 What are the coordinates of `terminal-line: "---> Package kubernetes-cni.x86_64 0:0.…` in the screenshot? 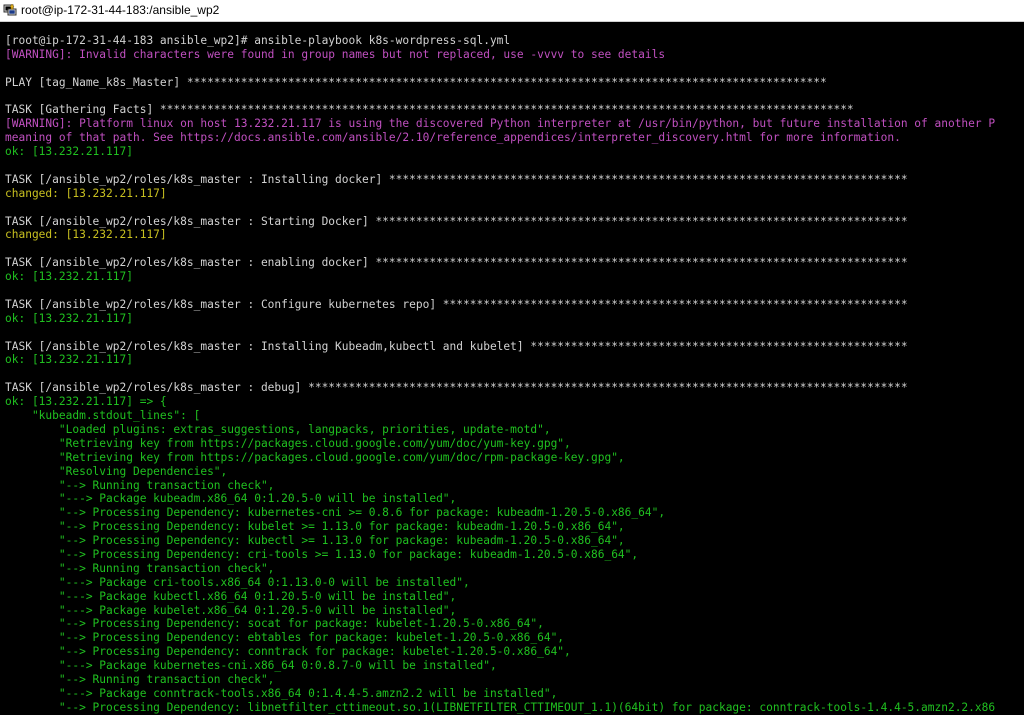 It's located at (500, 666).